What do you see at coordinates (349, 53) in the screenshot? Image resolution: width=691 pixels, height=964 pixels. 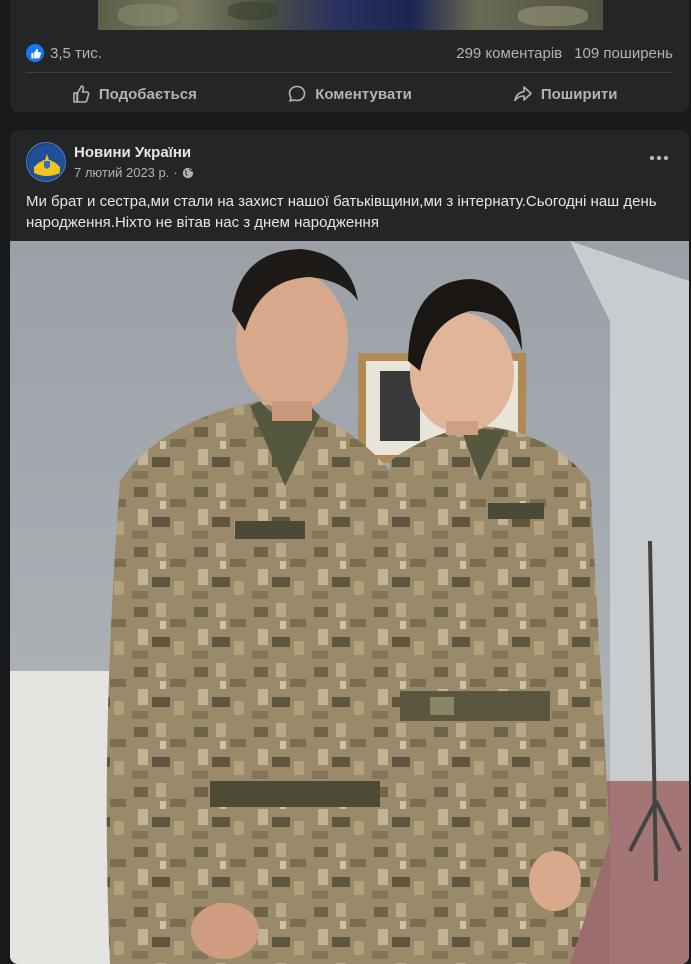 I see `reaction-stats: 3,5 тис. 299 коментарів 109 поширень` at bounding box center [349, 53].